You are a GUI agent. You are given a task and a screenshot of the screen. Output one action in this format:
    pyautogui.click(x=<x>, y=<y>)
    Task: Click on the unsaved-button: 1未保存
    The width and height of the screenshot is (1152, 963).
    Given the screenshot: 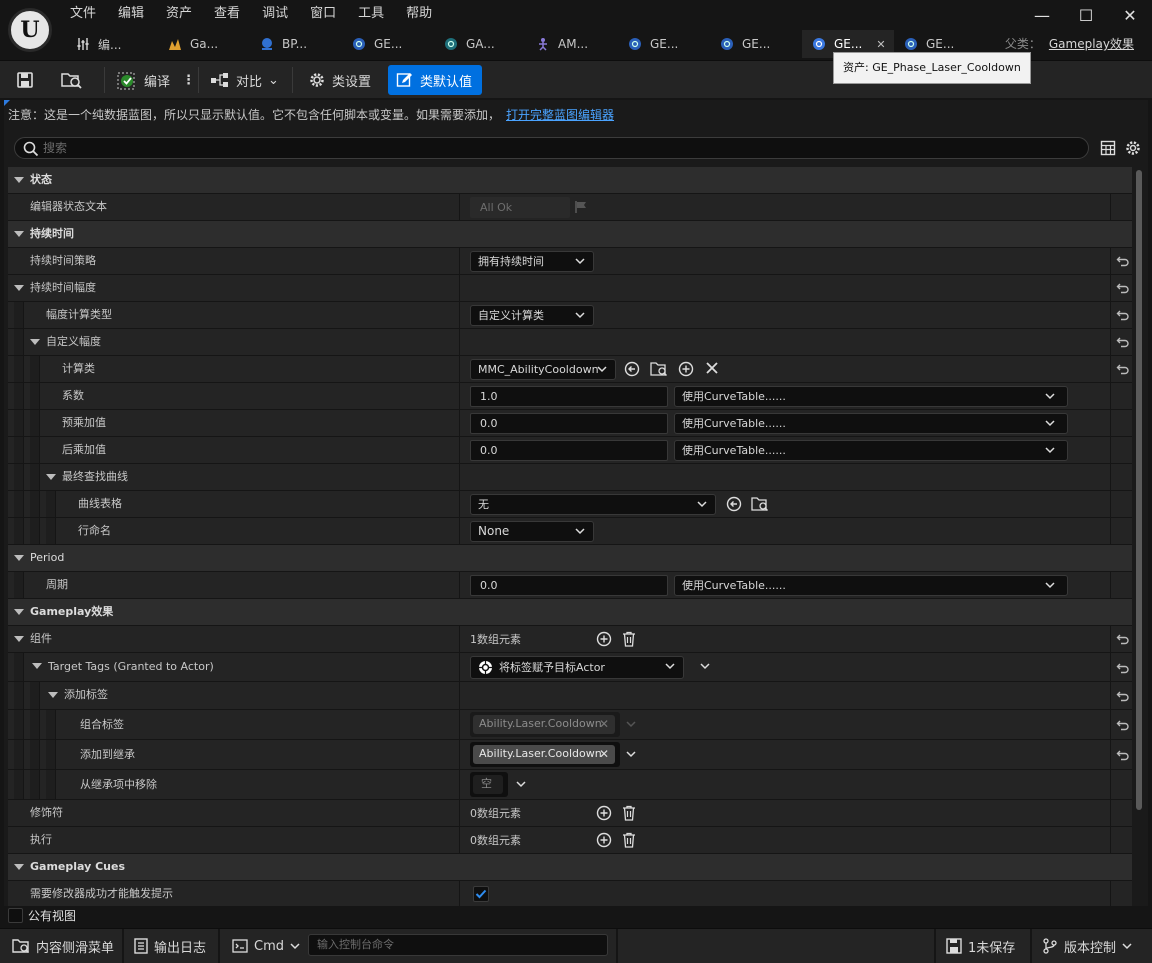 What is the action you would take?
    pyautogui.click(x=980, y=946)
    